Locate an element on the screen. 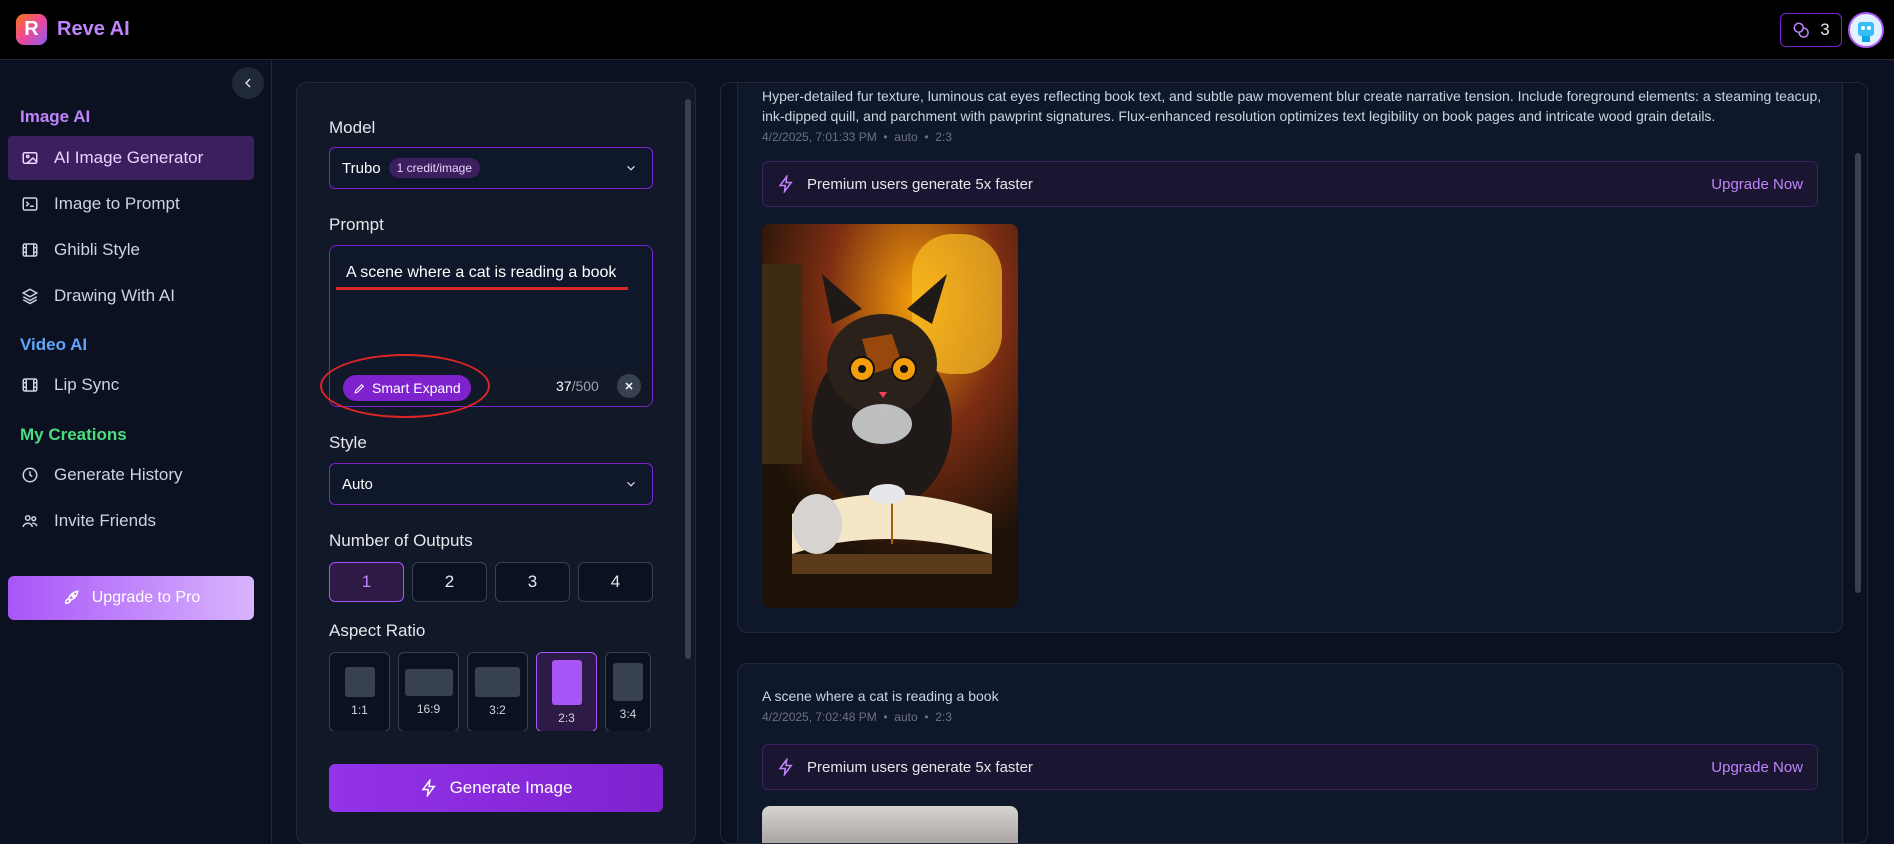 The height and width of the screenshot is (844, 1894). results-scrollbar is located at coordinates (1858, 373).